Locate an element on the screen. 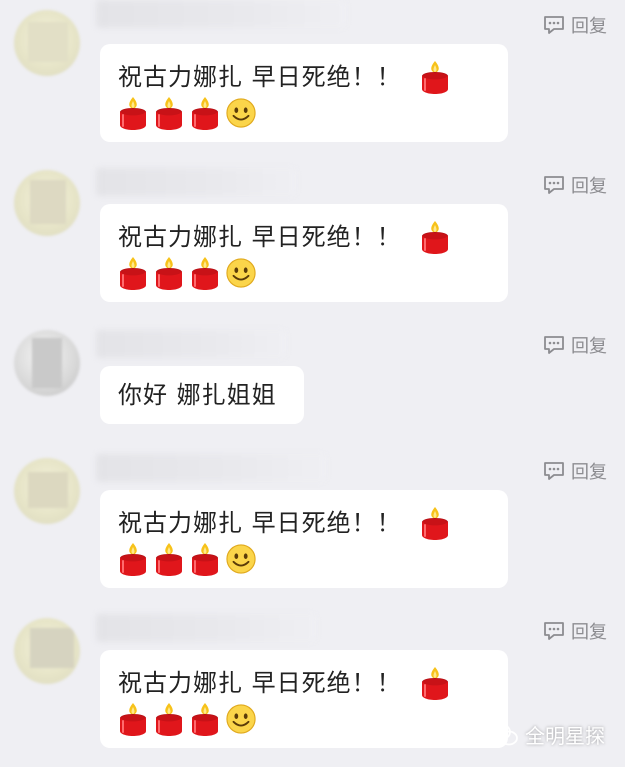 The height and width of the screenshot is (767, 625). watermark: 全明星探 is located at coordinates (547, 734).